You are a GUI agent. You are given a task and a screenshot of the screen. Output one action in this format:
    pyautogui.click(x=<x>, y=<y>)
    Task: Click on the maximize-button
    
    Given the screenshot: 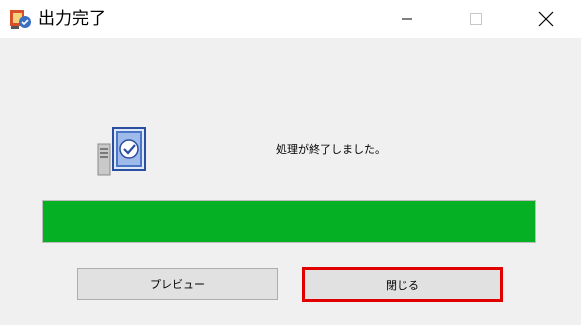 What is the action you would take?
    pyautogui.click(x=476, y=19)
    